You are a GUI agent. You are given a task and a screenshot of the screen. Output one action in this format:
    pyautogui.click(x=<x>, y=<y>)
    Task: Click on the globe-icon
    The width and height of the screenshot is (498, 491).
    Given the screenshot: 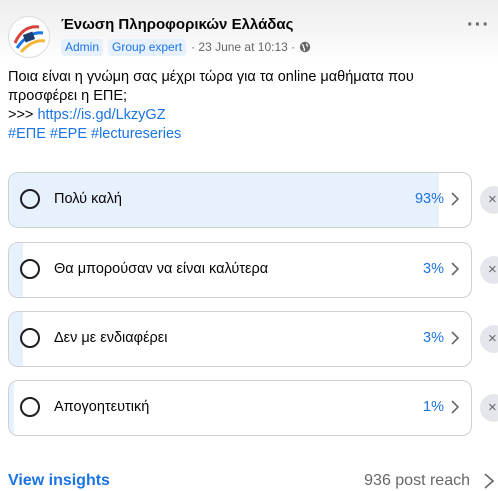 What is the action you would take?
    pyautogui.click(x=305, y=47)
    